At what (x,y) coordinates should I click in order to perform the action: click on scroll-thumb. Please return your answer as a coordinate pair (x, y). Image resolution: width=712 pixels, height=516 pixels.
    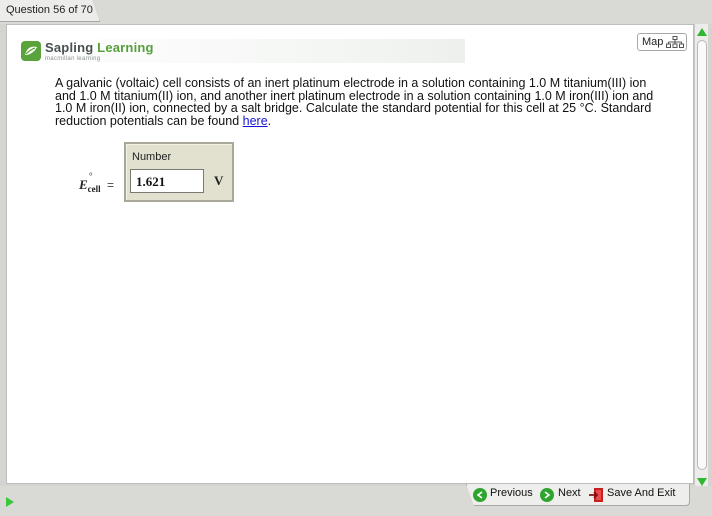
    Looking at the image, I should click on (702, 255).